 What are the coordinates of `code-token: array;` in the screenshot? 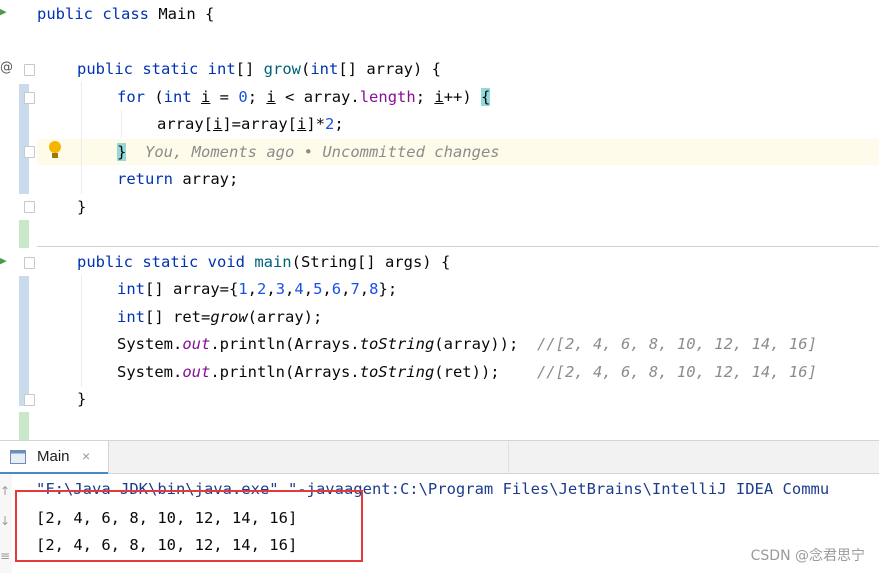 It's located at (210, 179).